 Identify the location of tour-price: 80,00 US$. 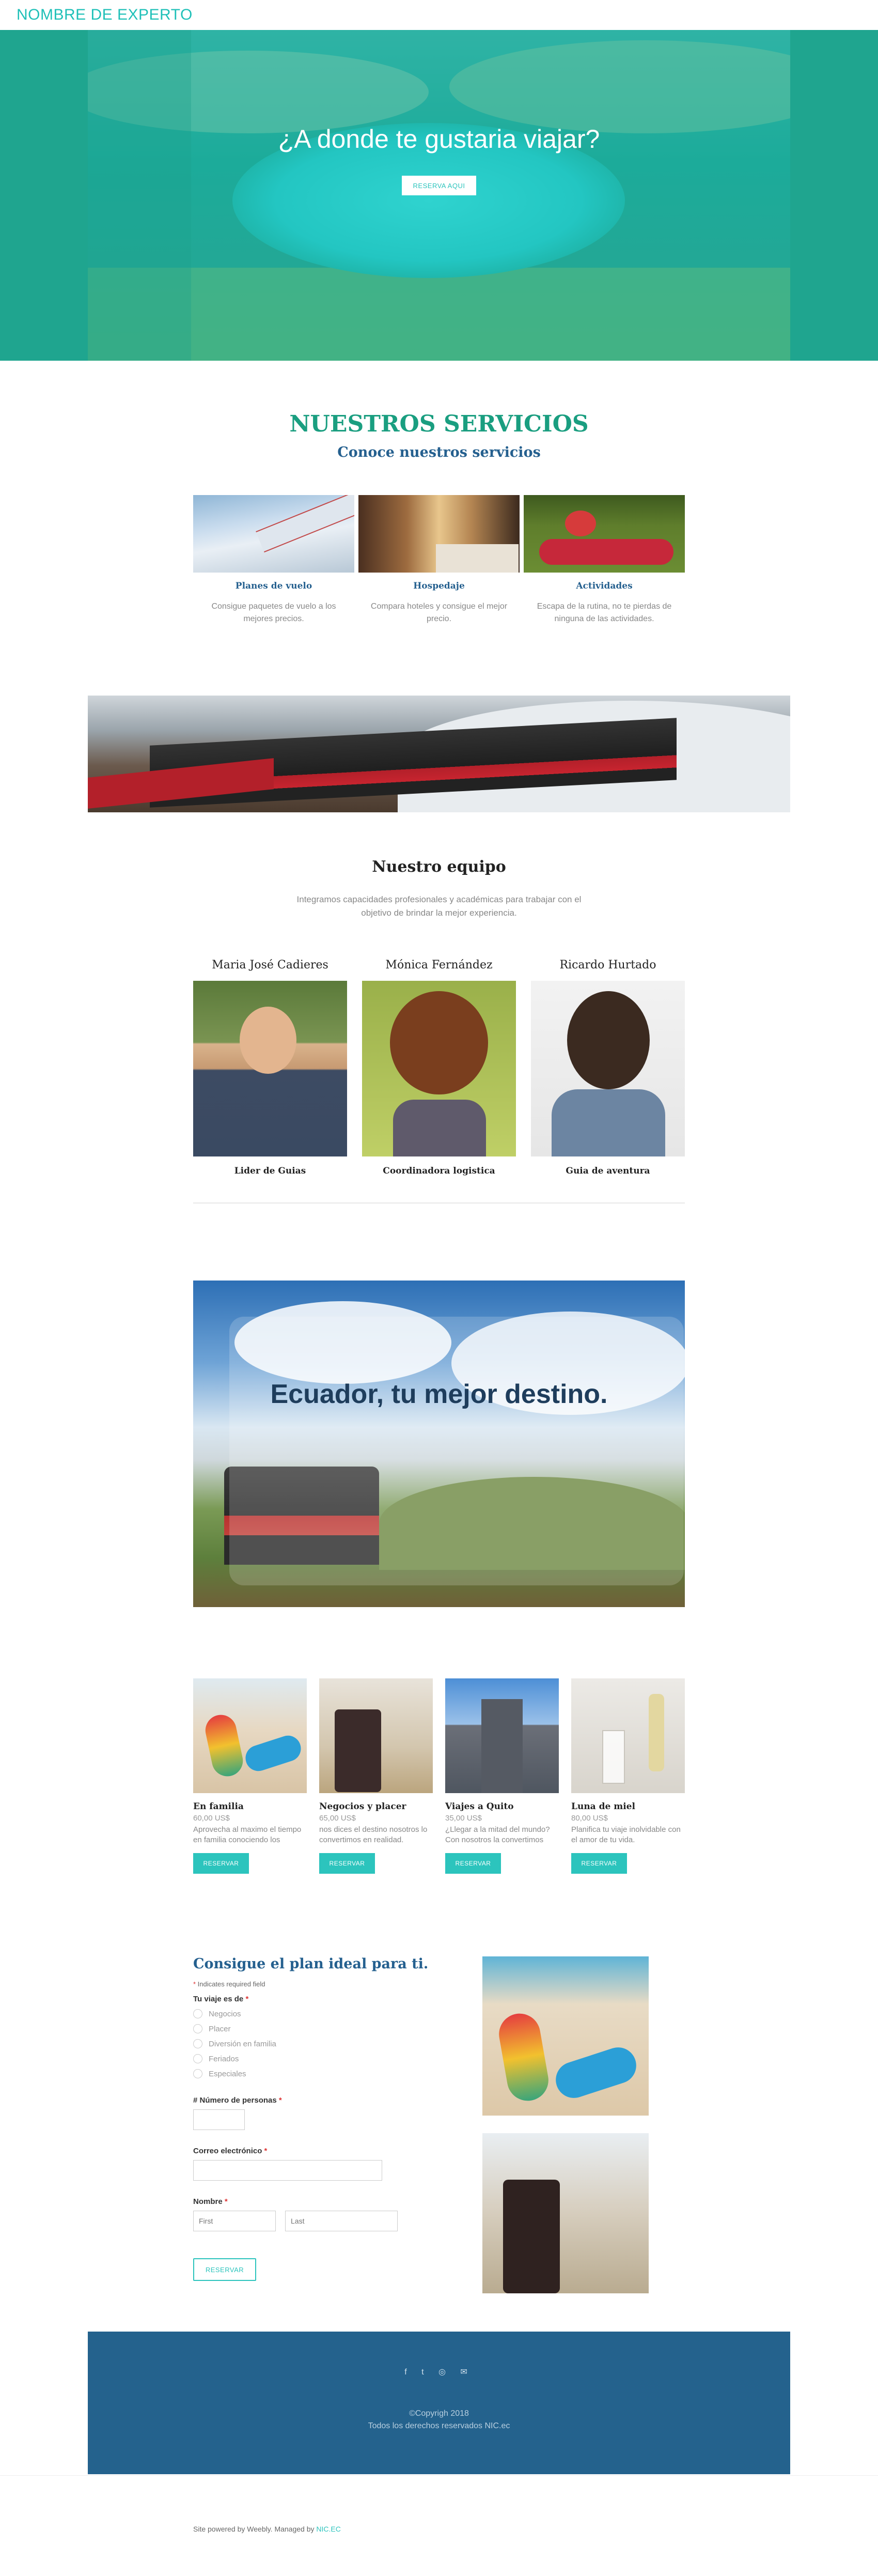
(590, 1818).